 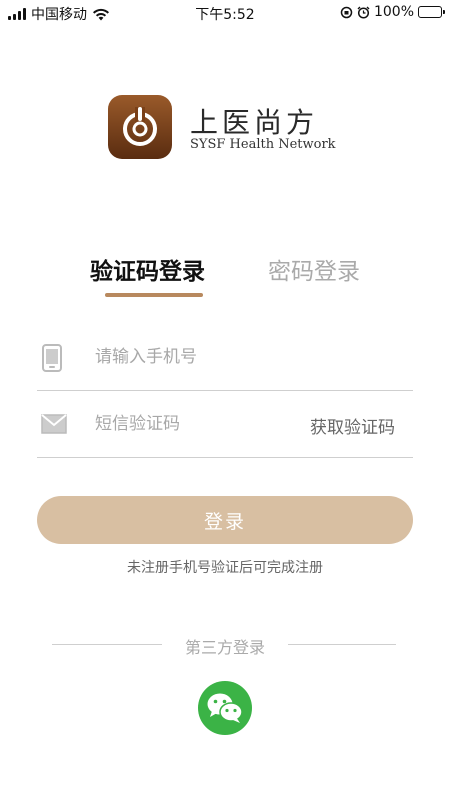 What do you see at coordinates (342, 644) in the screenshot?
I see `divider-right` at bounding box center [342, 644].